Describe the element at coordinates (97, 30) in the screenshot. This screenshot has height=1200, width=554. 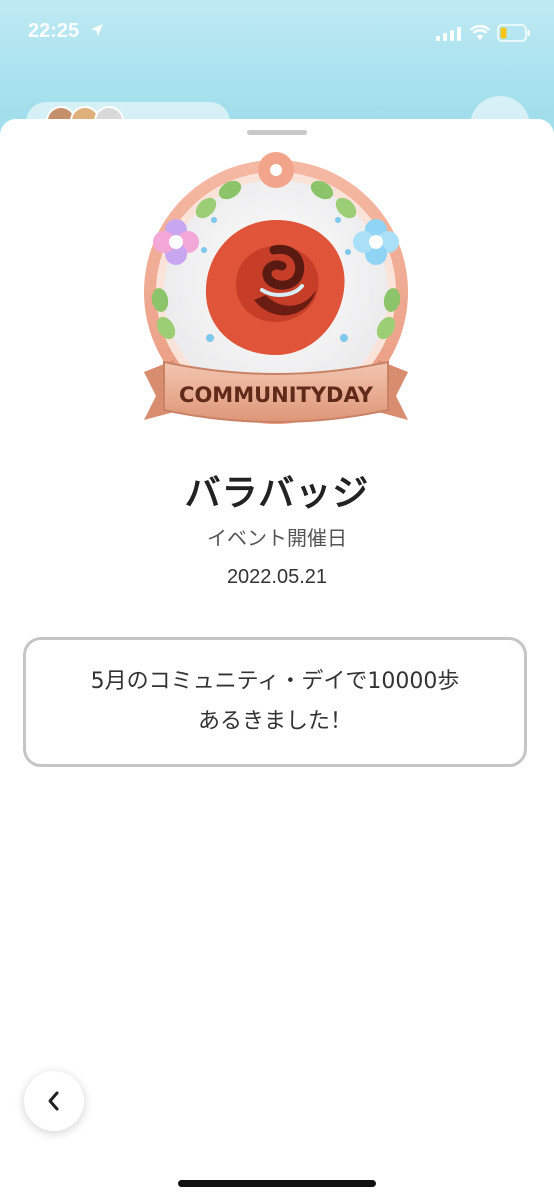
I see `location-arrow-icon` at that location.